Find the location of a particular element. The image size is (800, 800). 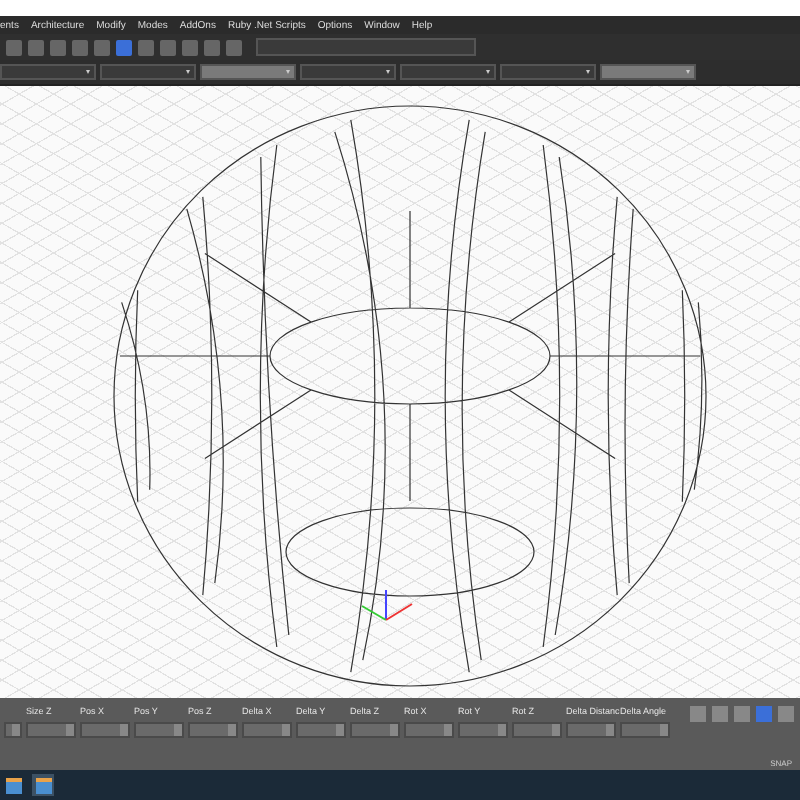

command-field is located at coordinates (366, 47).